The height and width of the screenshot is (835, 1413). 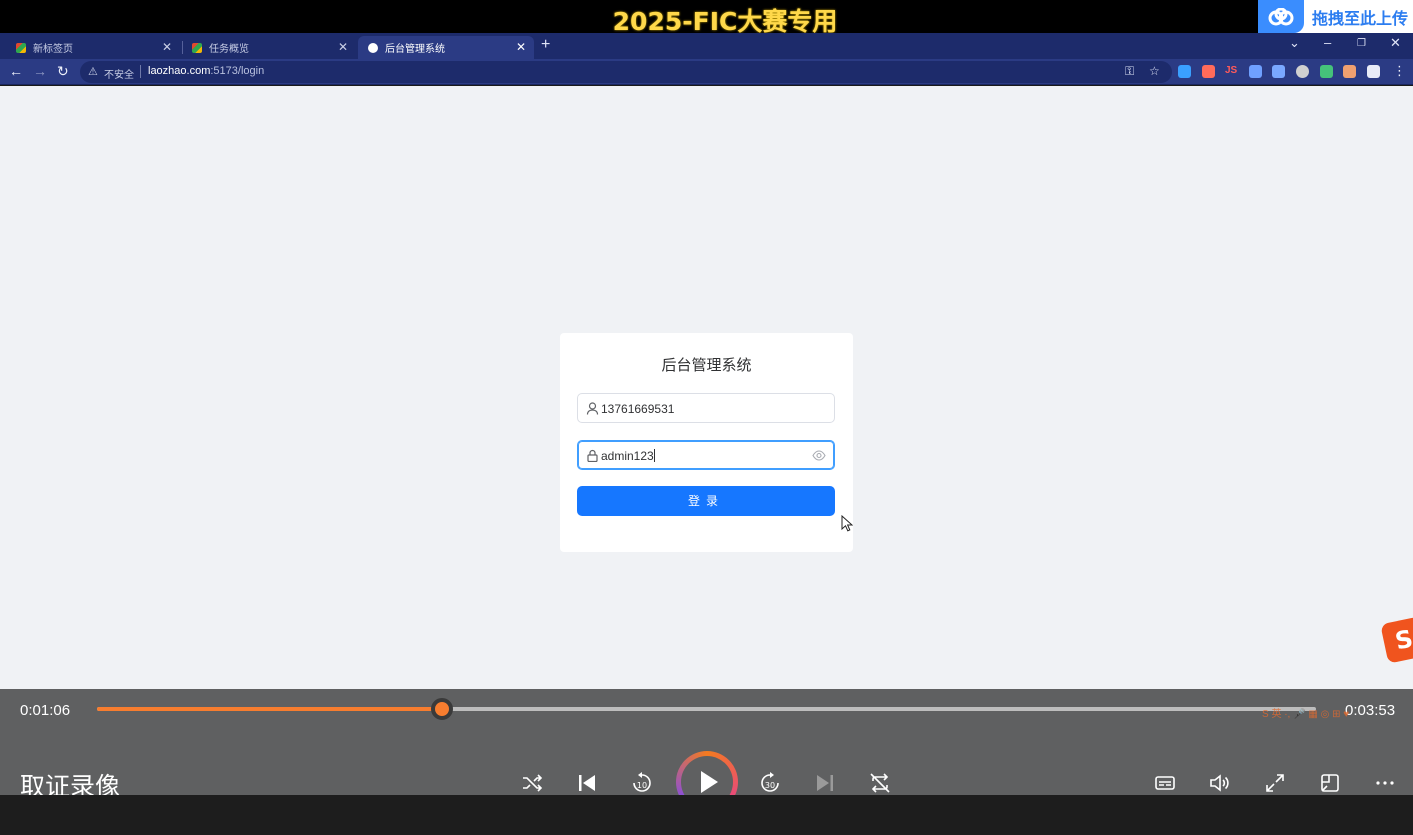 I want to click on window-close-button: ✕, so click(x=1395, y=43).